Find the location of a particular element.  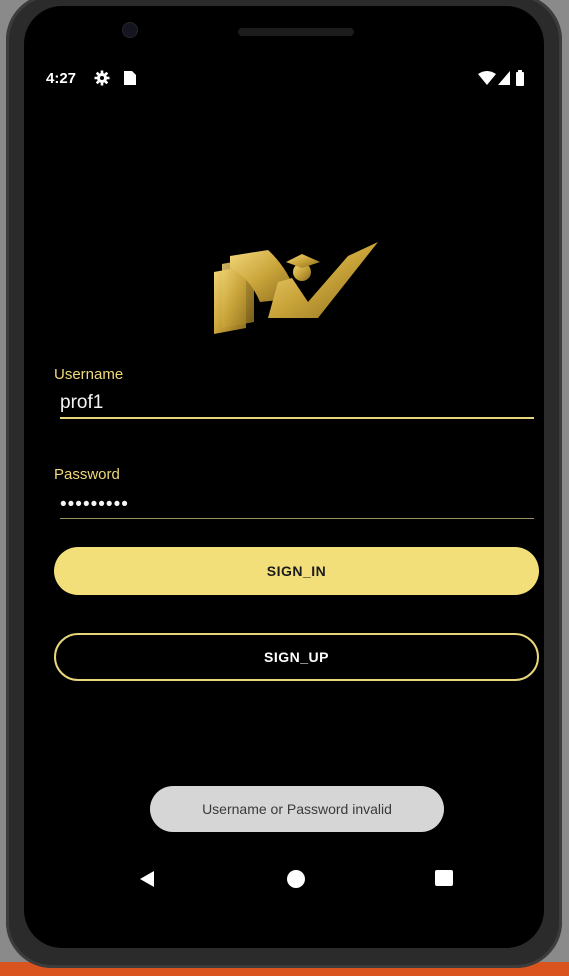

front-camera is located at coordinates (130, 30).